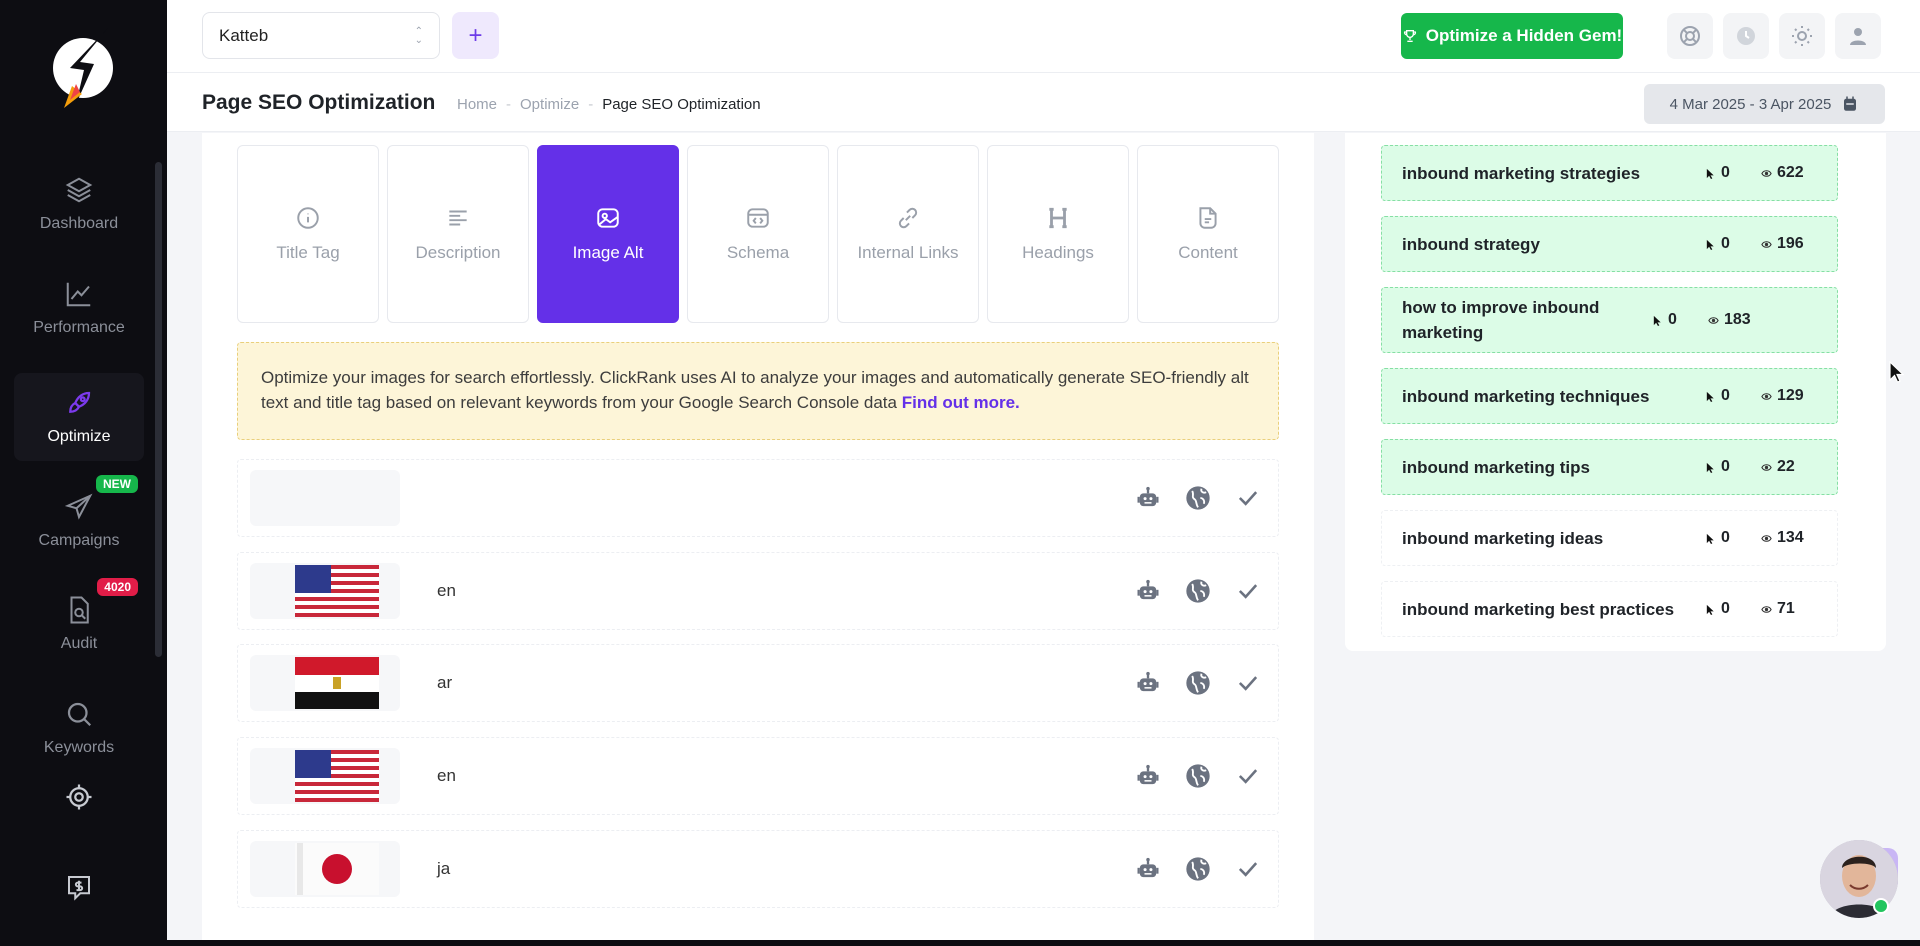 This screenshot has width=1920, height=946. Describe the element at coordinates (1208, 234) in the screenshot. I see `tab-content: Content` at that location.